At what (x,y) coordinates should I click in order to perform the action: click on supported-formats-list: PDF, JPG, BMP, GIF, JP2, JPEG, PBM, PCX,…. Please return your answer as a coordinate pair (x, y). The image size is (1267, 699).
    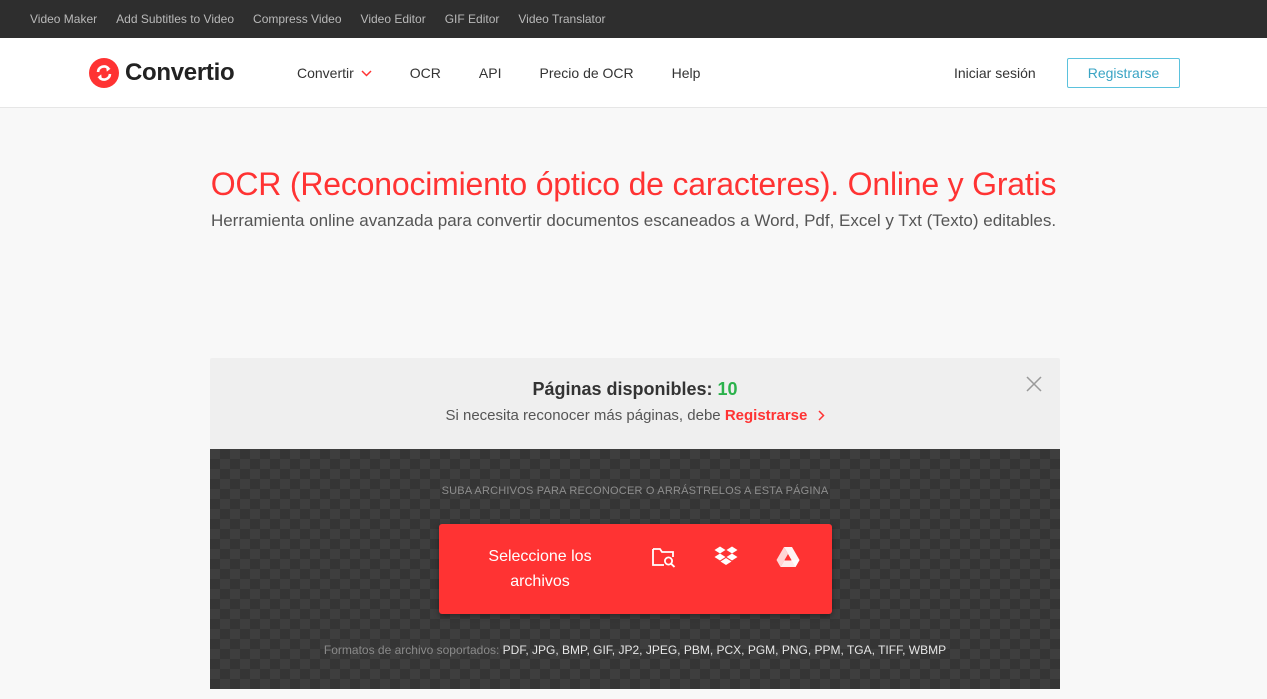
    Looking at the image, I should click on (724, 650).